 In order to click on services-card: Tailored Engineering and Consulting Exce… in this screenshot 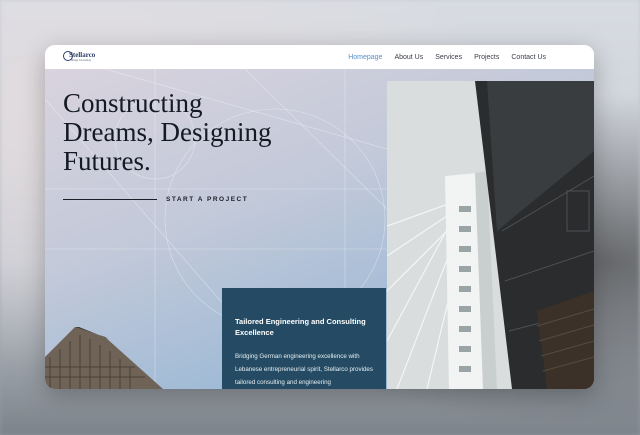, I will do `click(304, 338)`.